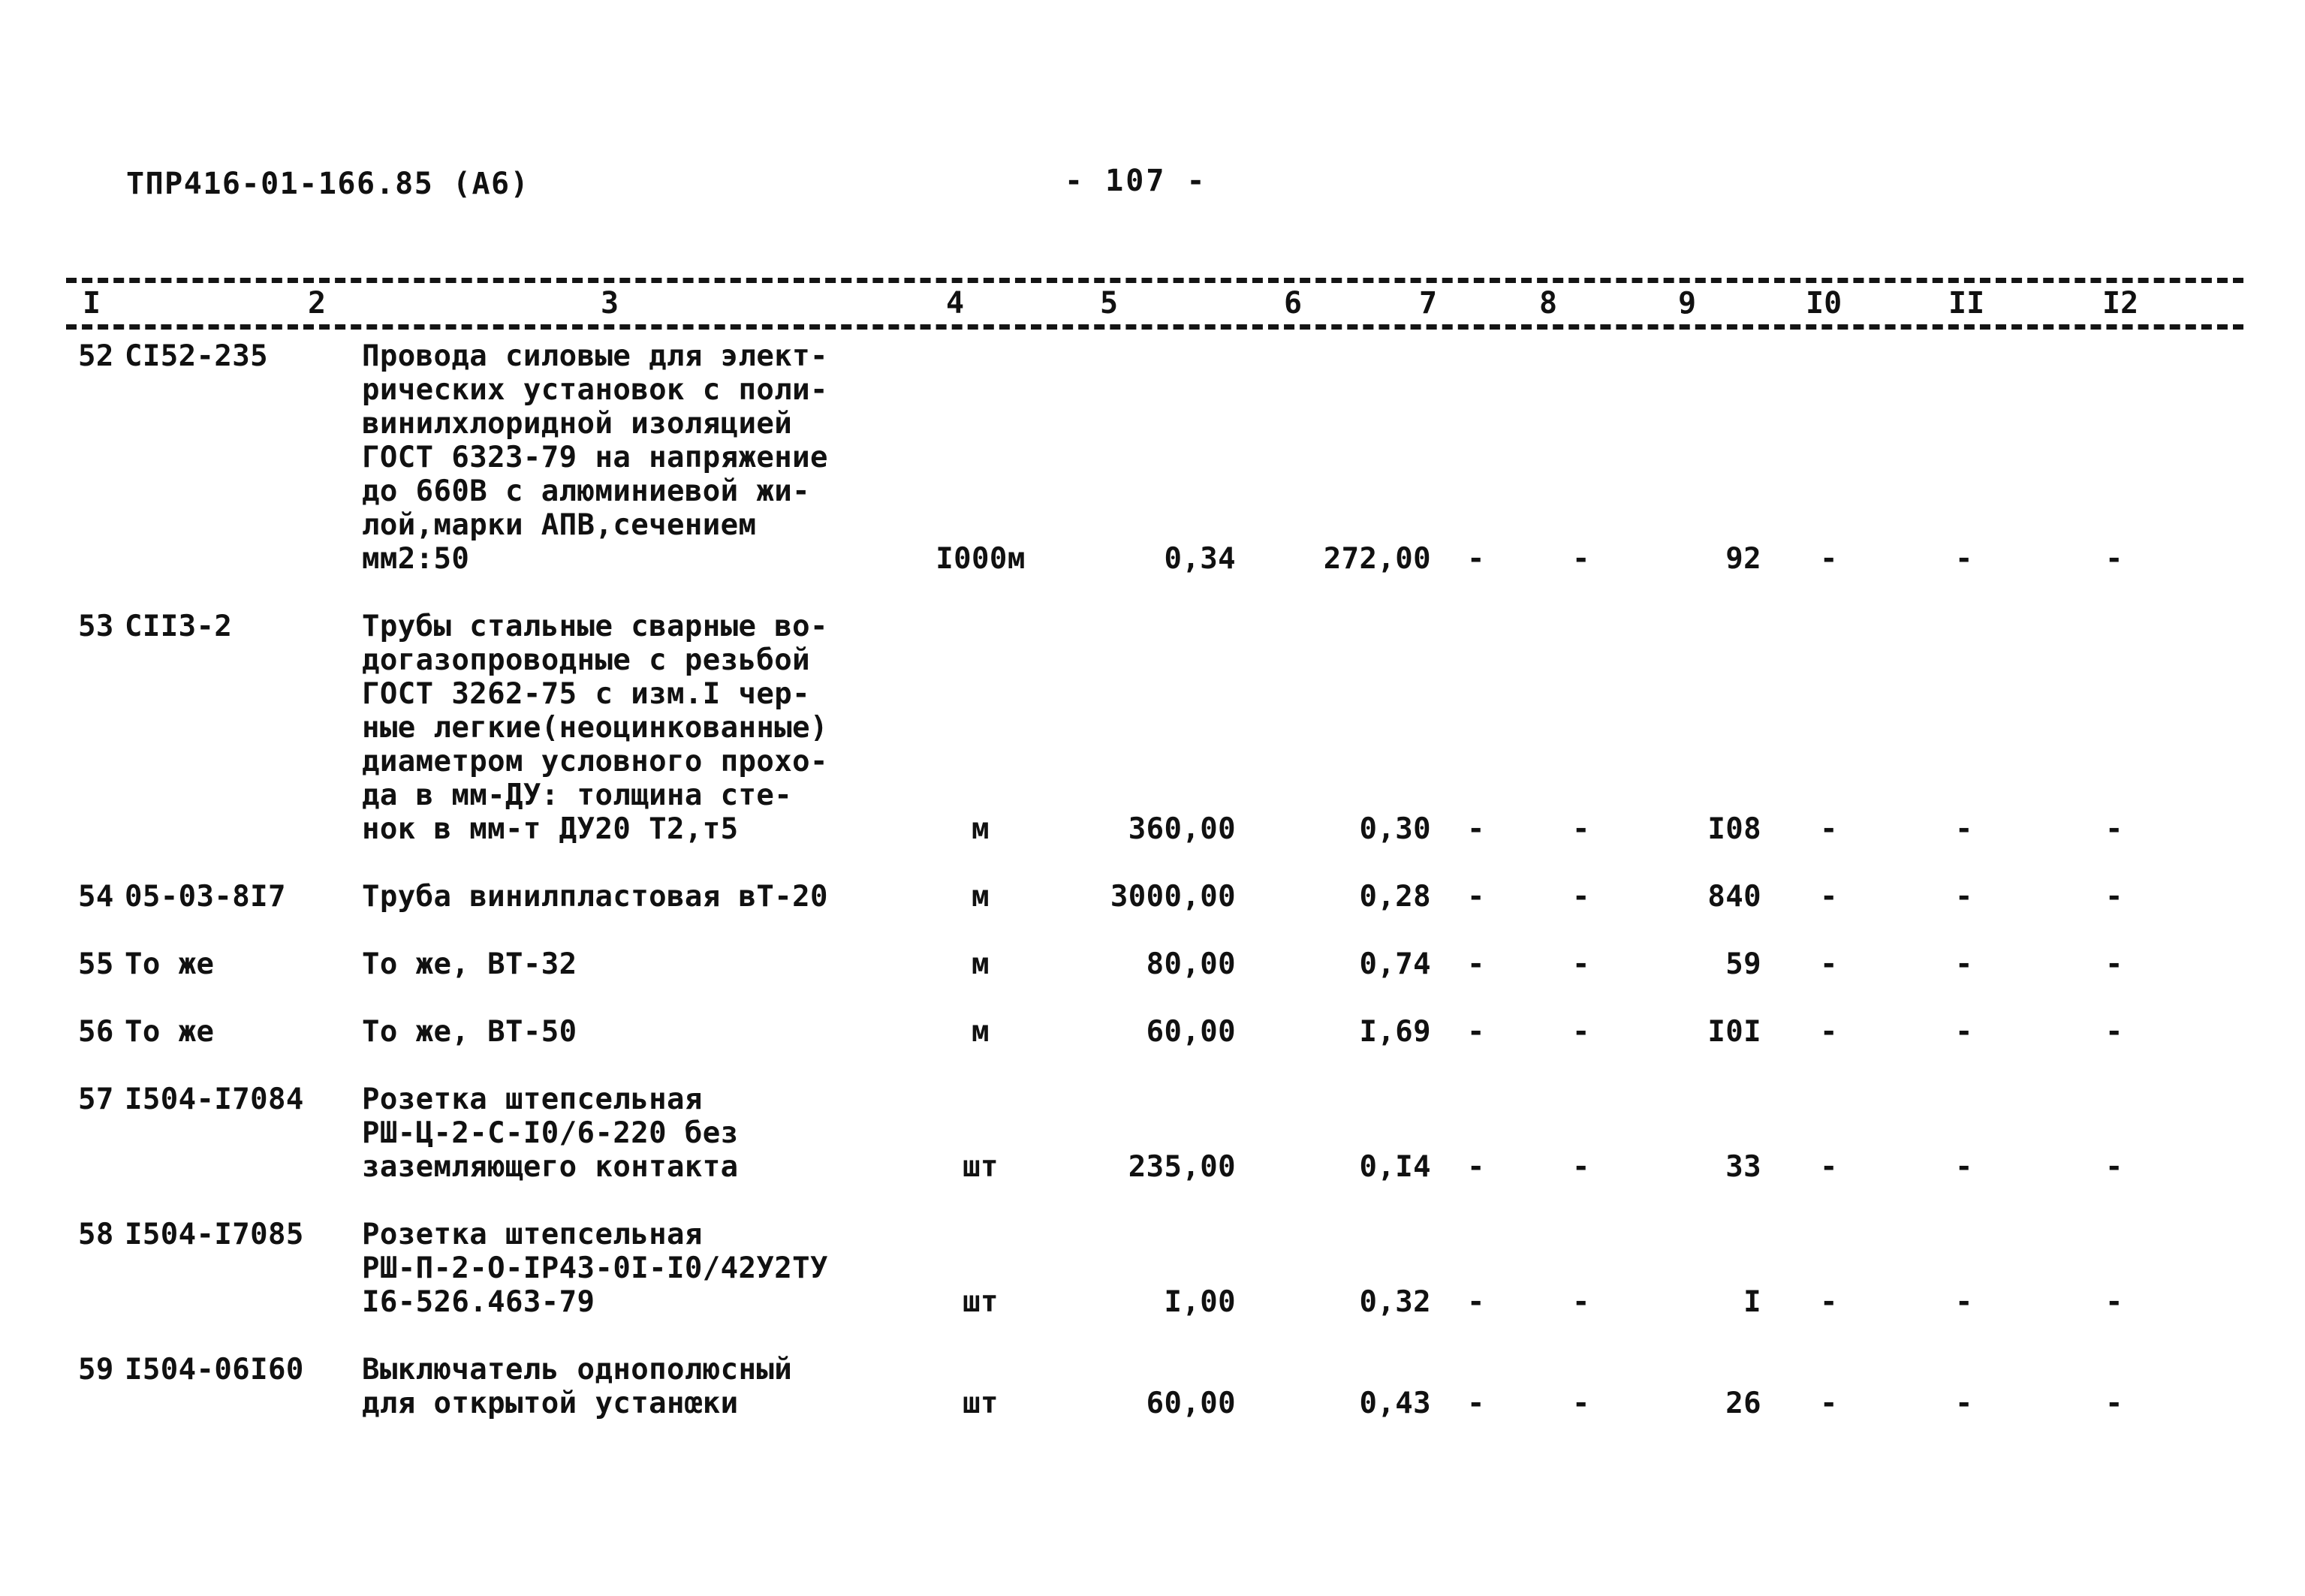  I want to click on row-description-line: Труба винилпластовая вТ-20, so click(595, 897).